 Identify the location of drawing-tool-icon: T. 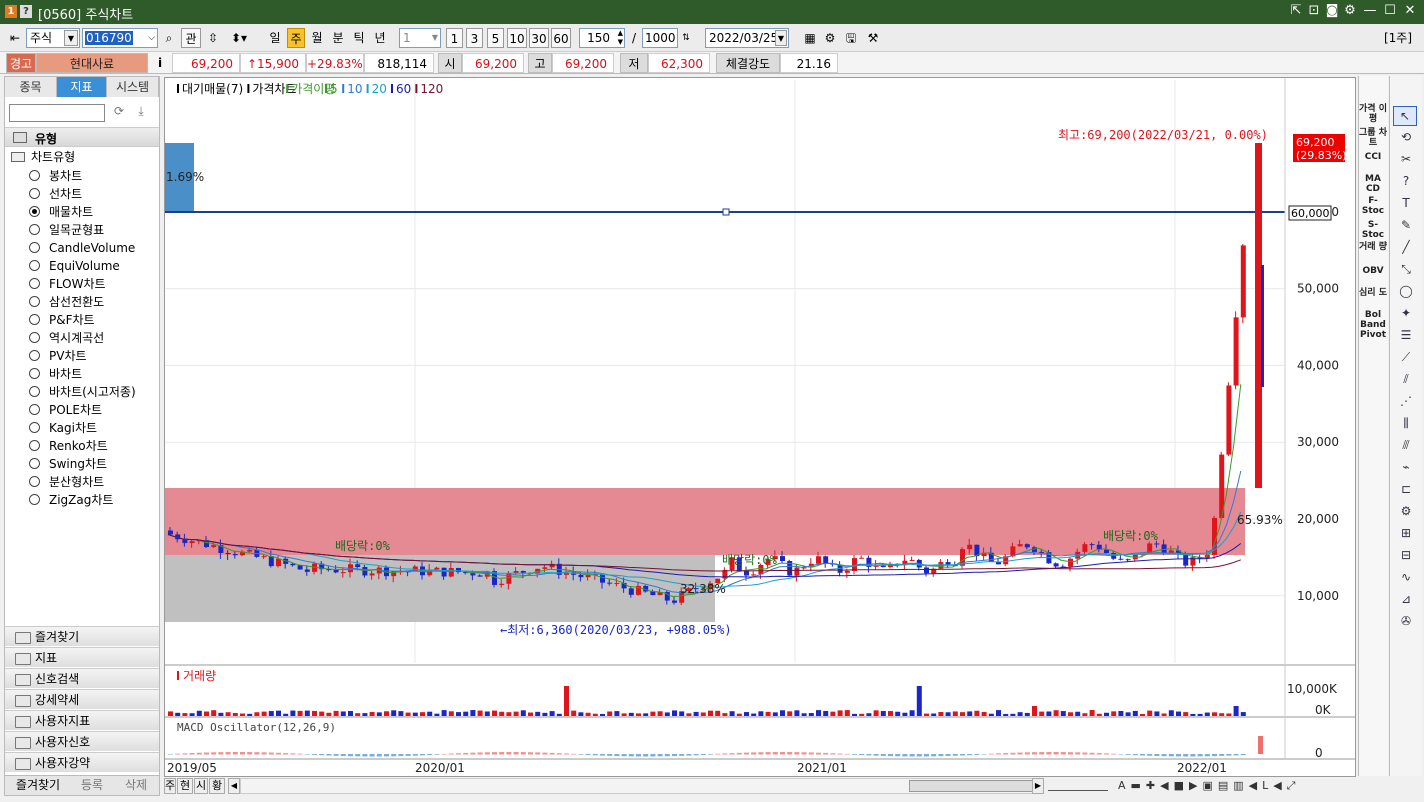
(1406, 203).